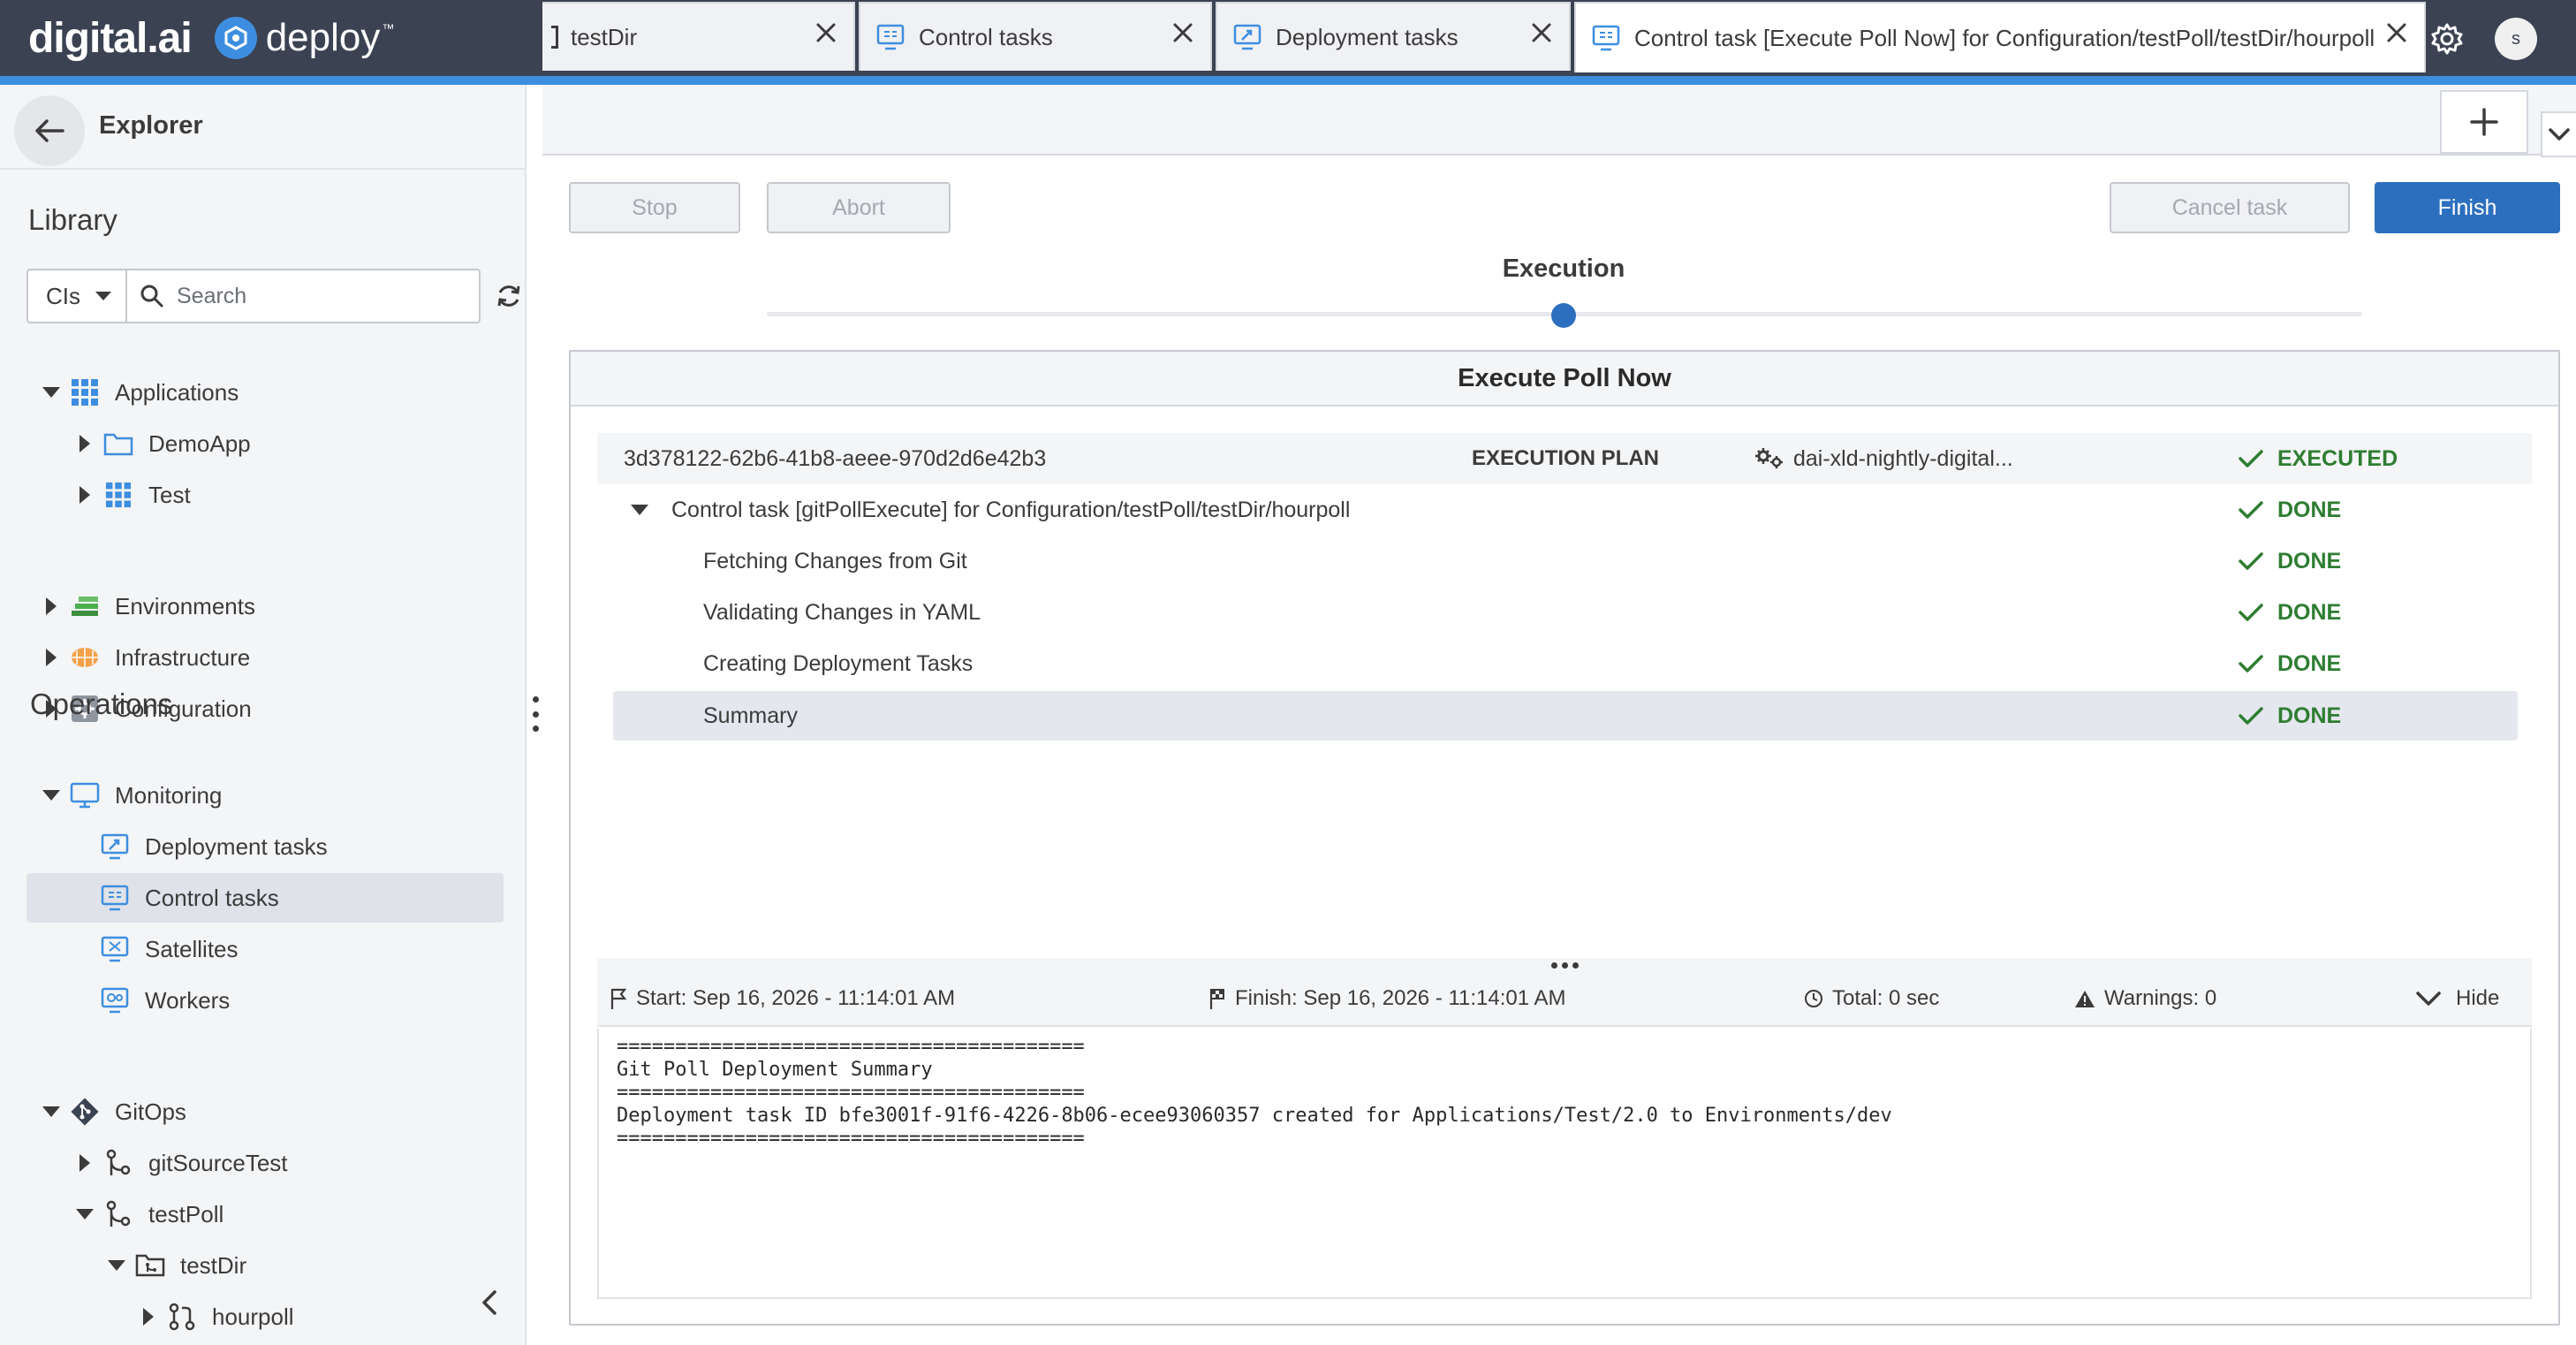 The height and width of the screenshot is (1345, 2576). I want to click on library-search-row: CIs, so click(277, 296).